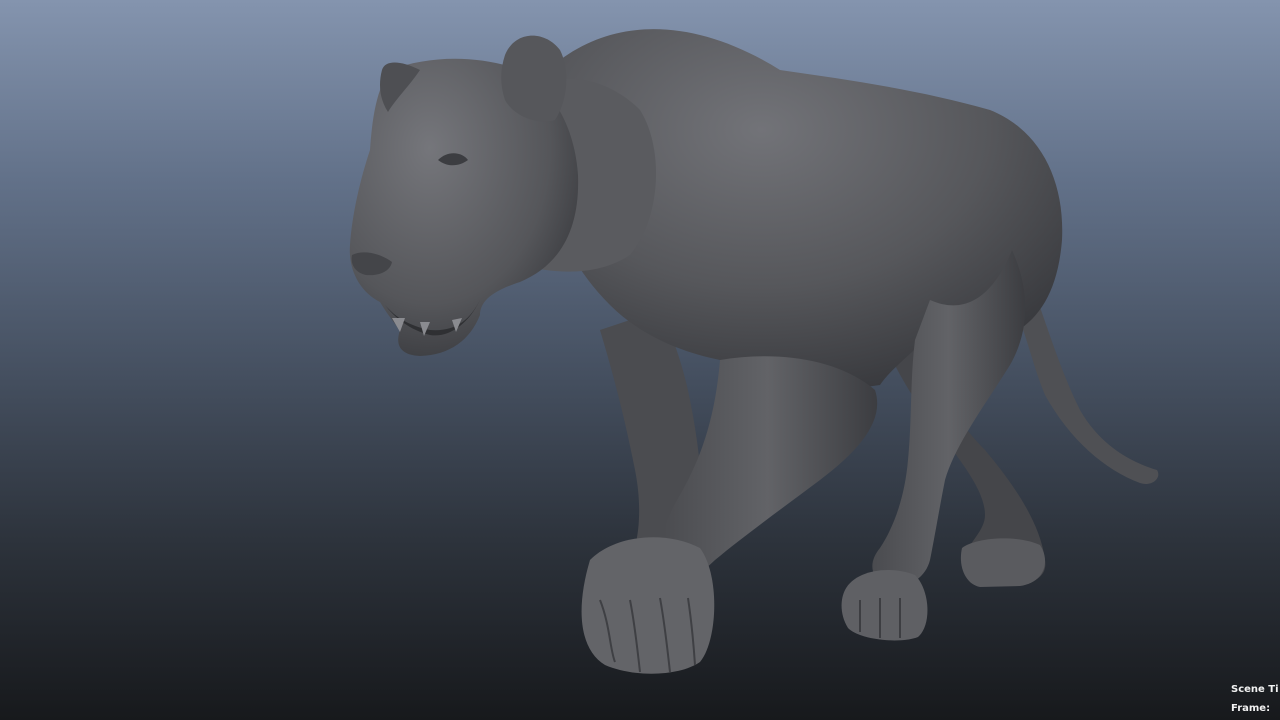 This screenshot has width=1280, height=720. I want to click on frame-label: Frame:, so click(1251, 708).